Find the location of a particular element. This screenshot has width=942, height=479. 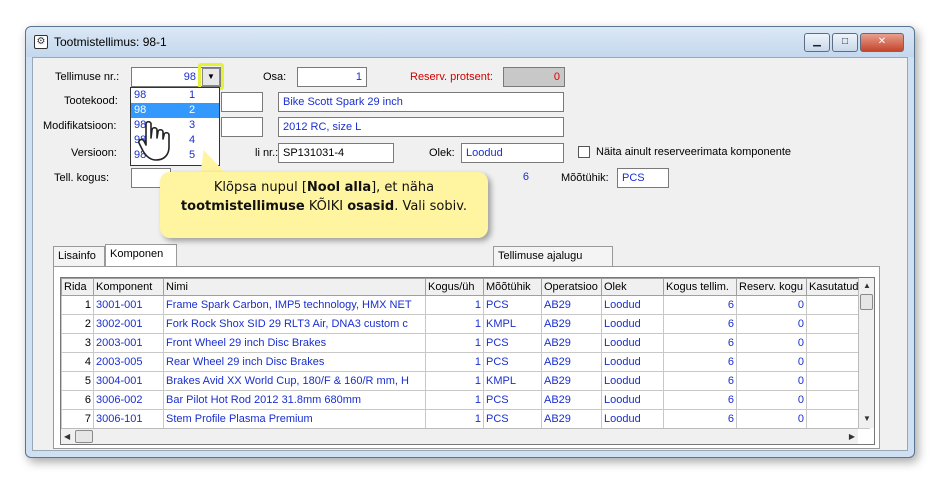

maximize-button: □ is located at coordinates (845, 42).